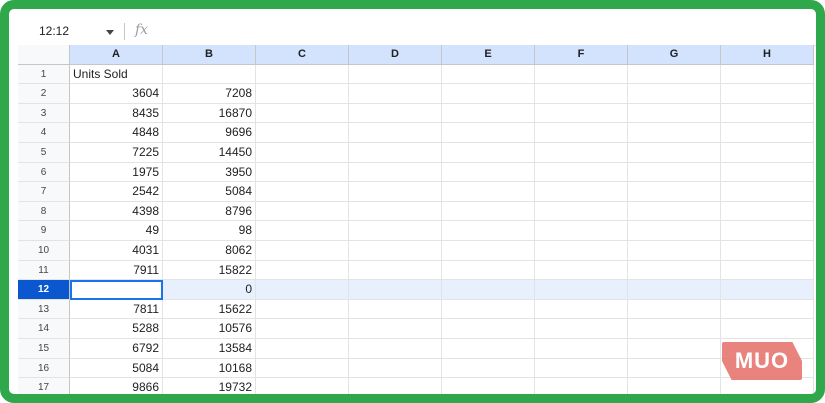 Image resolution: width=825 pixels, height=403 pixels. Describe the element at coordinates (116, 231) in the screenshot. I see `cell-a9: 49` at that location.